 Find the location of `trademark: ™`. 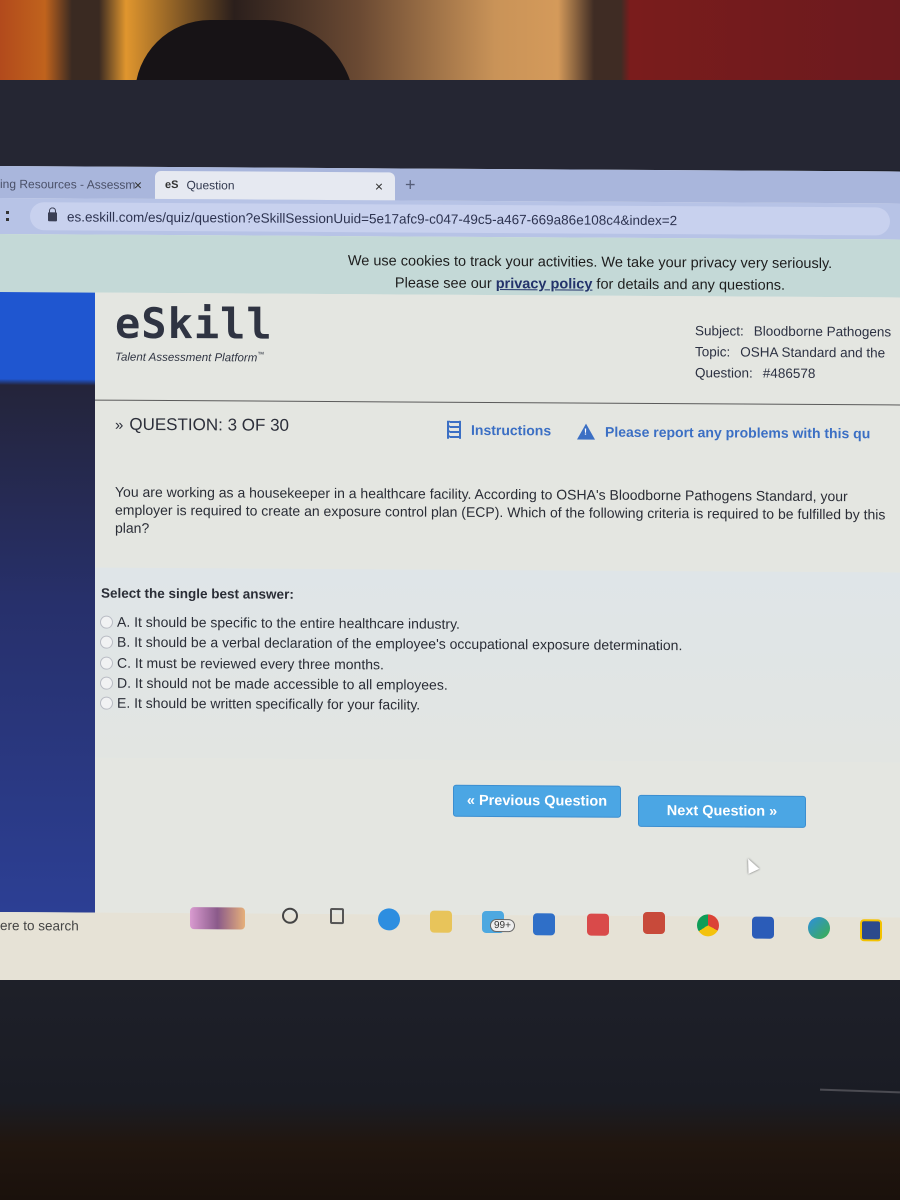

trademark: ™ is located at coordinates (261, 355).